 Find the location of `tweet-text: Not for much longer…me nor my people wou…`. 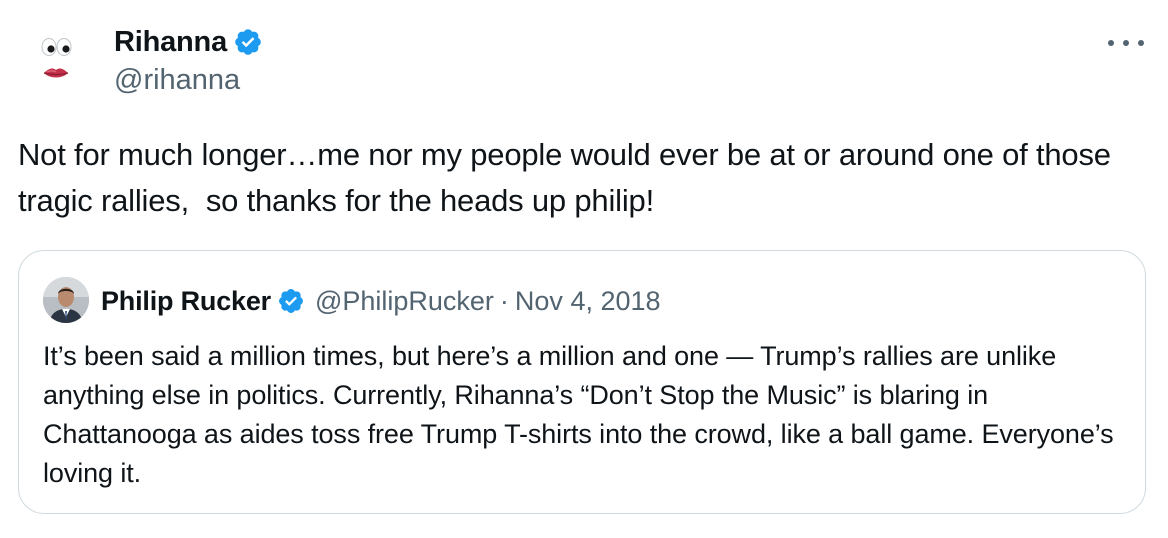

tweet-text: Not for much longer…me nor my people wou… is located at coordinates (569, 177).